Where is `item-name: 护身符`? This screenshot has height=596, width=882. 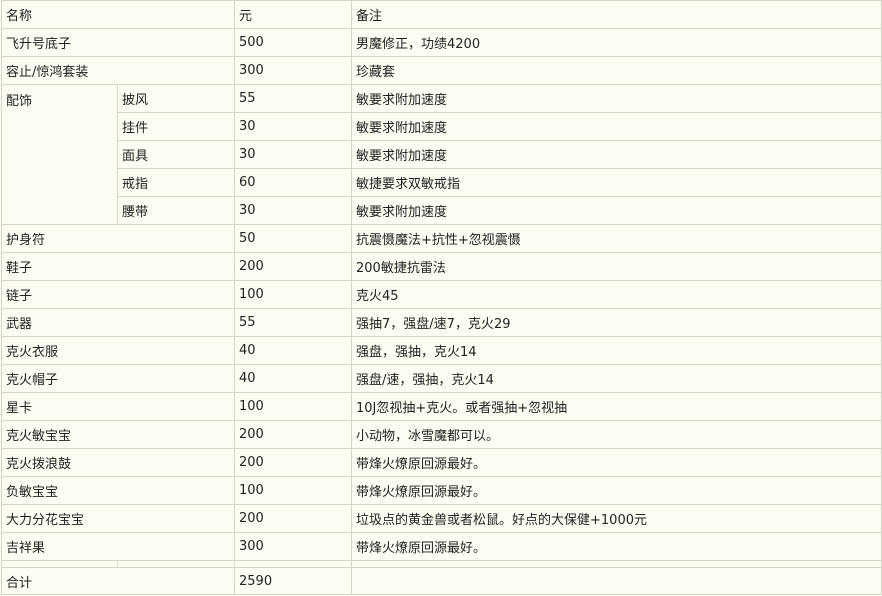 item-name: 护身符 is located at coordinates (118, 238).